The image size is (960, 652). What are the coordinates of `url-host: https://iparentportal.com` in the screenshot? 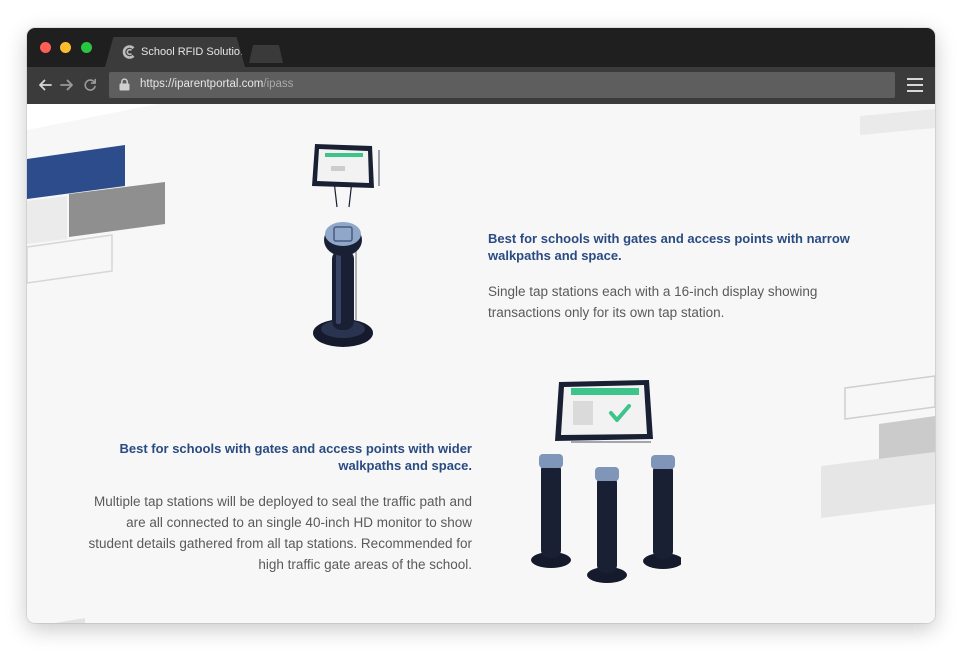 It's located at (202, 84).